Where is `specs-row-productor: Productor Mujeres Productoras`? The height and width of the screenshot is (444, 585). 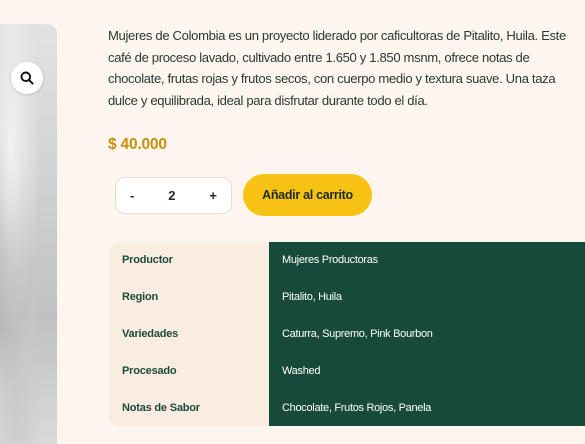
specs-row-productor: Productor Mujeres Productoras is located at coordinates (347, 260).